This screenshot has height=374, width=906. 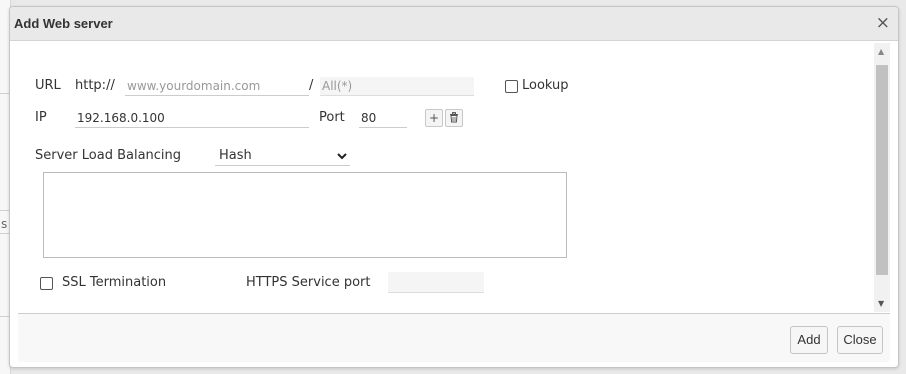 I want to click on load-balancing-label: Server Load Balancing, so click(x=108, y=155).